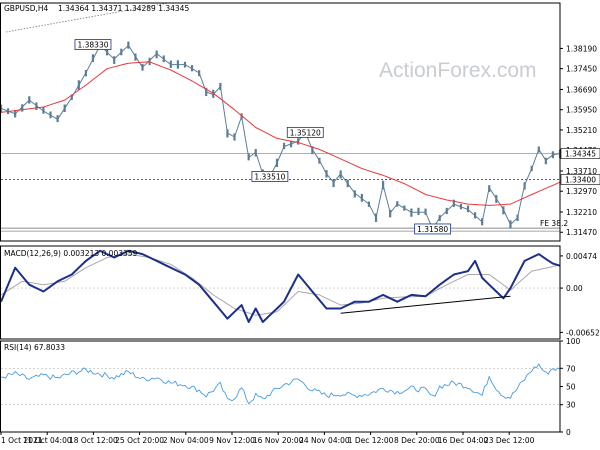 This screenshot has width=600, height=450. Describe the element at coordinates (123, 8) in the screenshot. I see `ohlc-label: 1.34364 1.34371 1.34289 1.34345` at that location.